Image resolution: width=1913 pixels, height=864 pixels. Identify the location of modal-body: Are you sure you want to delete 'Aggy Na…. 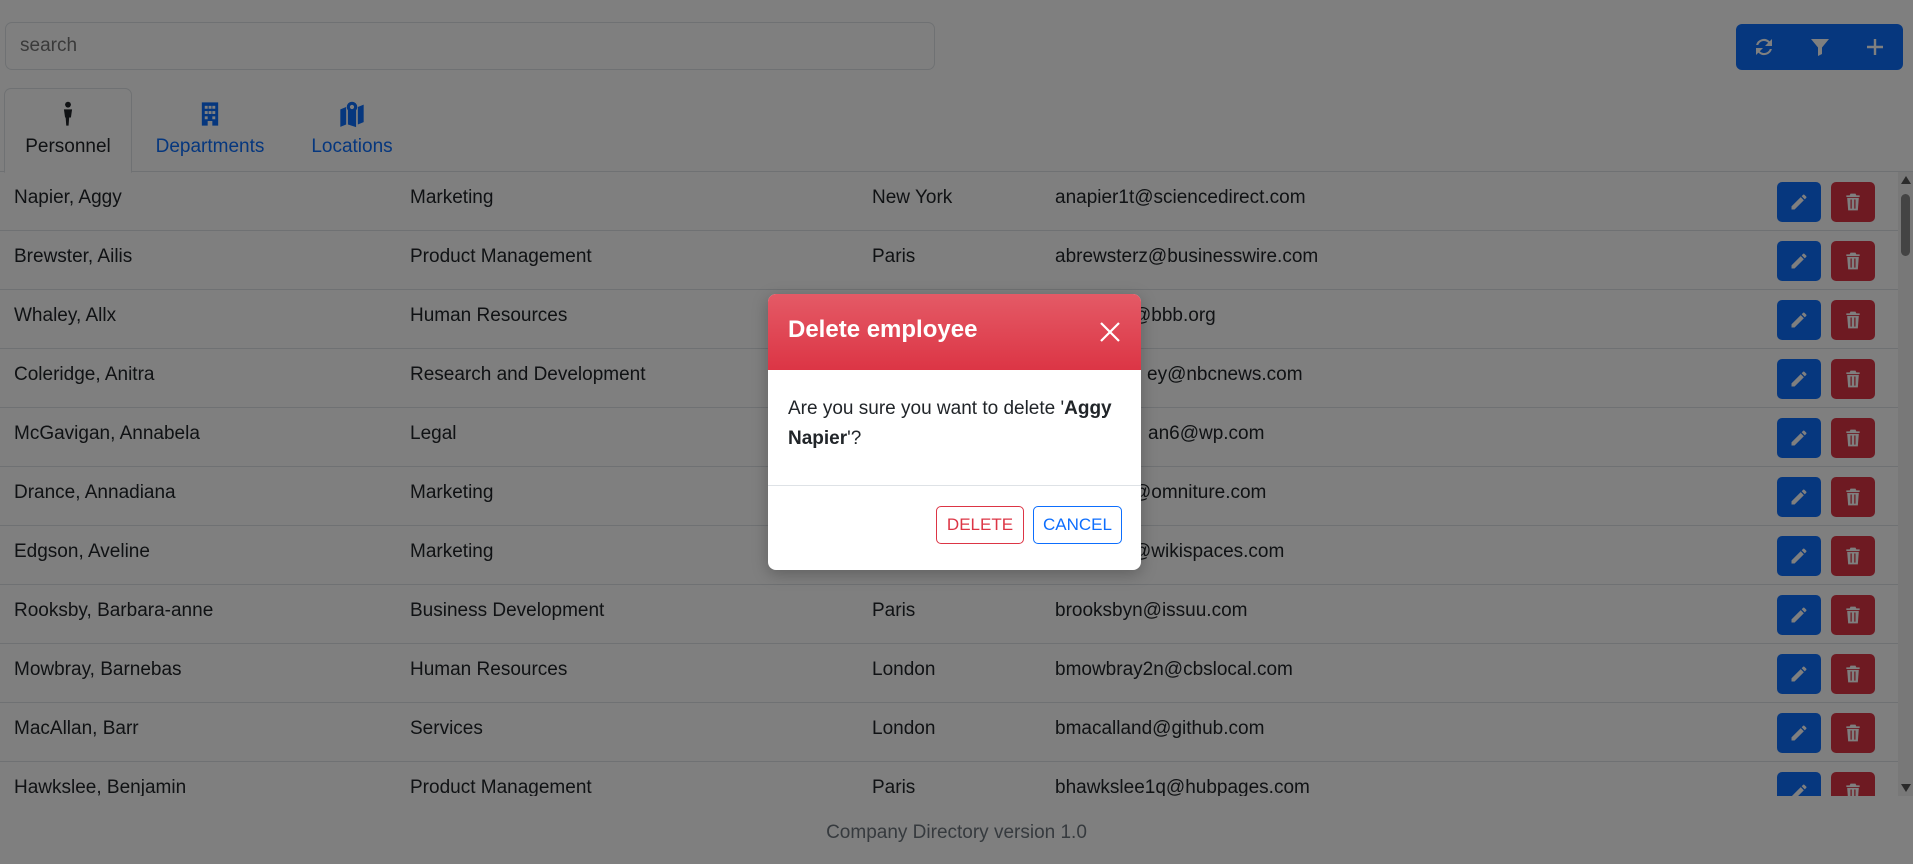
(954, 428).